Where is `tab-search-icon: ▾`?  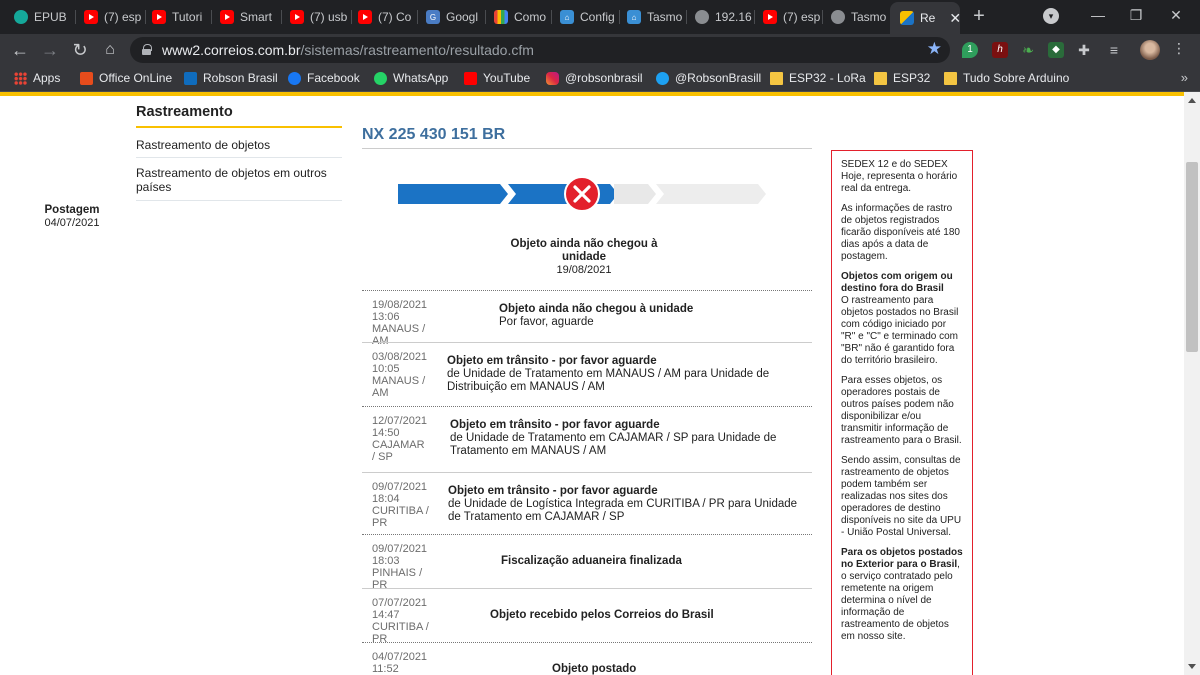 tab-search-icon: ▾ is located at coordinates (1051, 16).